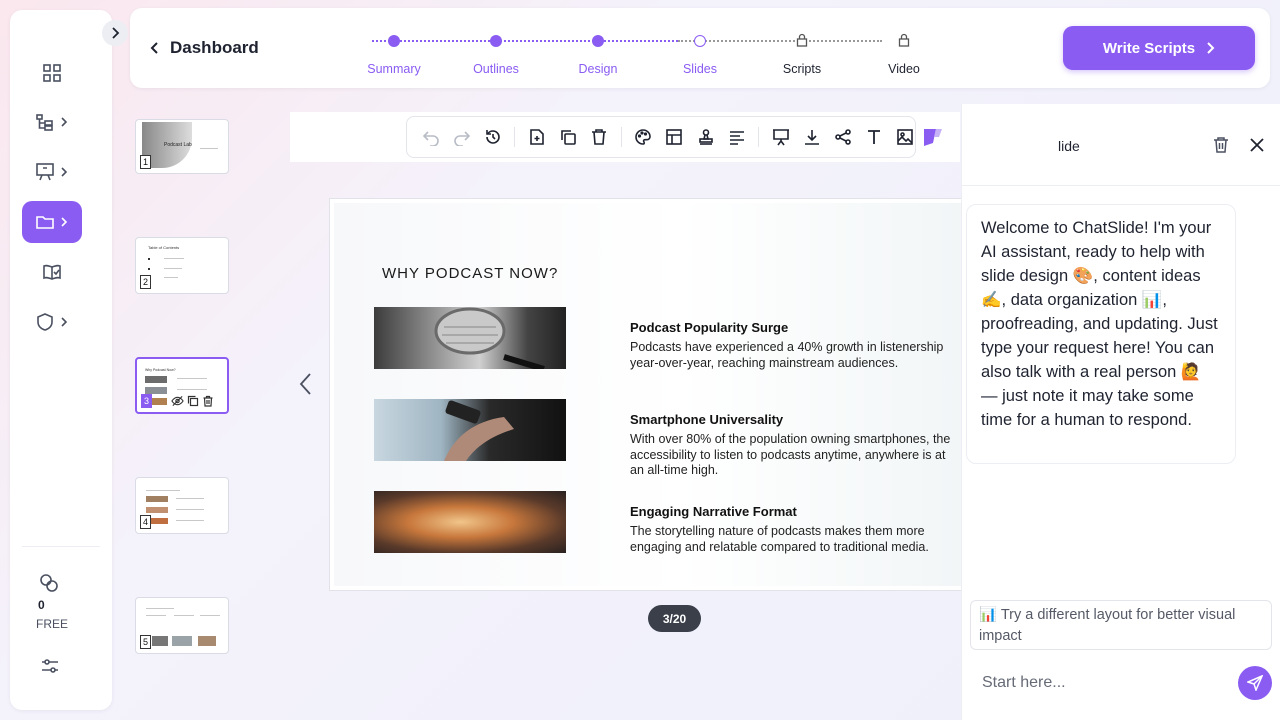 Image resolution: width=1280 pixels, height=720 pixels. Describe the element at coordinates (61, 360) in the screenshot. I see `left-sidebar: 0 FREE` at that location.